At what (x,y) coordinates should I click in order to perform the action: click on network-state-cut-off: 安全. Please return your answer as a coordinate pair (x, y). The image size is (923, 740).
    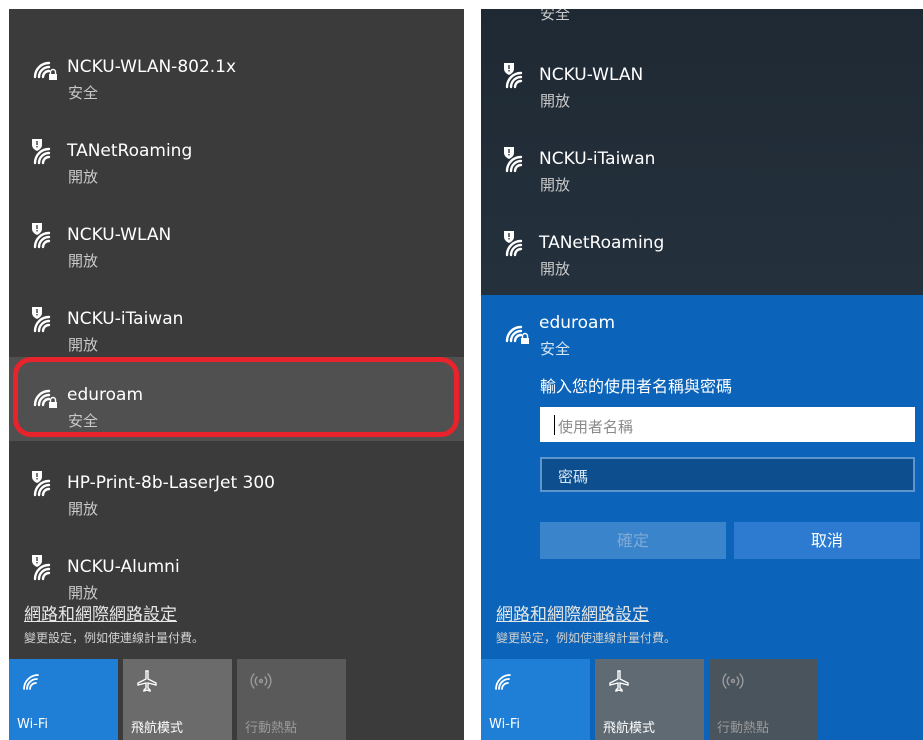
    Looking at the image, I should click on (555, 16).